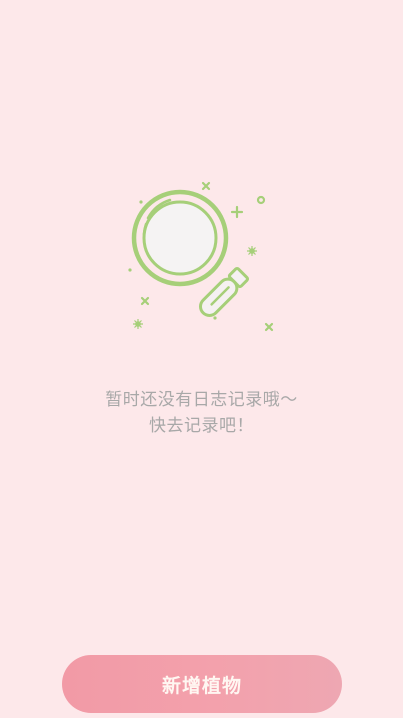 This screenshot has height=718, width=403. Describe the element at coordinates (201, 400) in the screenshot. I see `empty-message-line1: 暂时还没有日志记录哦～` at that location.